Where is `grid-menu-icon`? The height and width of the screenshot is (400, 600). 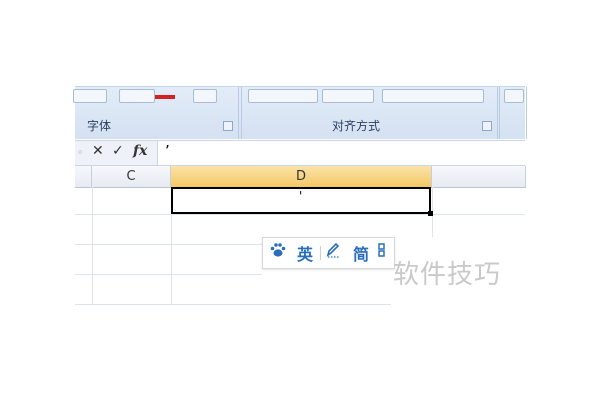 grid-menu-icon is located at coordinates (384, 252).